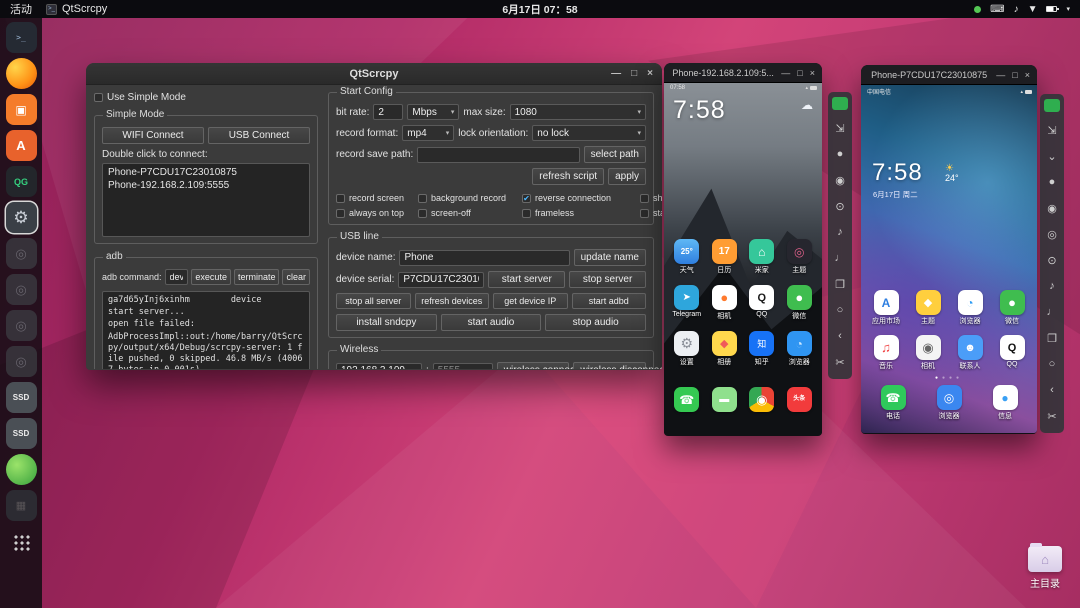  Describe the element at coordinates (724, 297) in the screenshot. I see `camera-app-icon: ●` at that location.